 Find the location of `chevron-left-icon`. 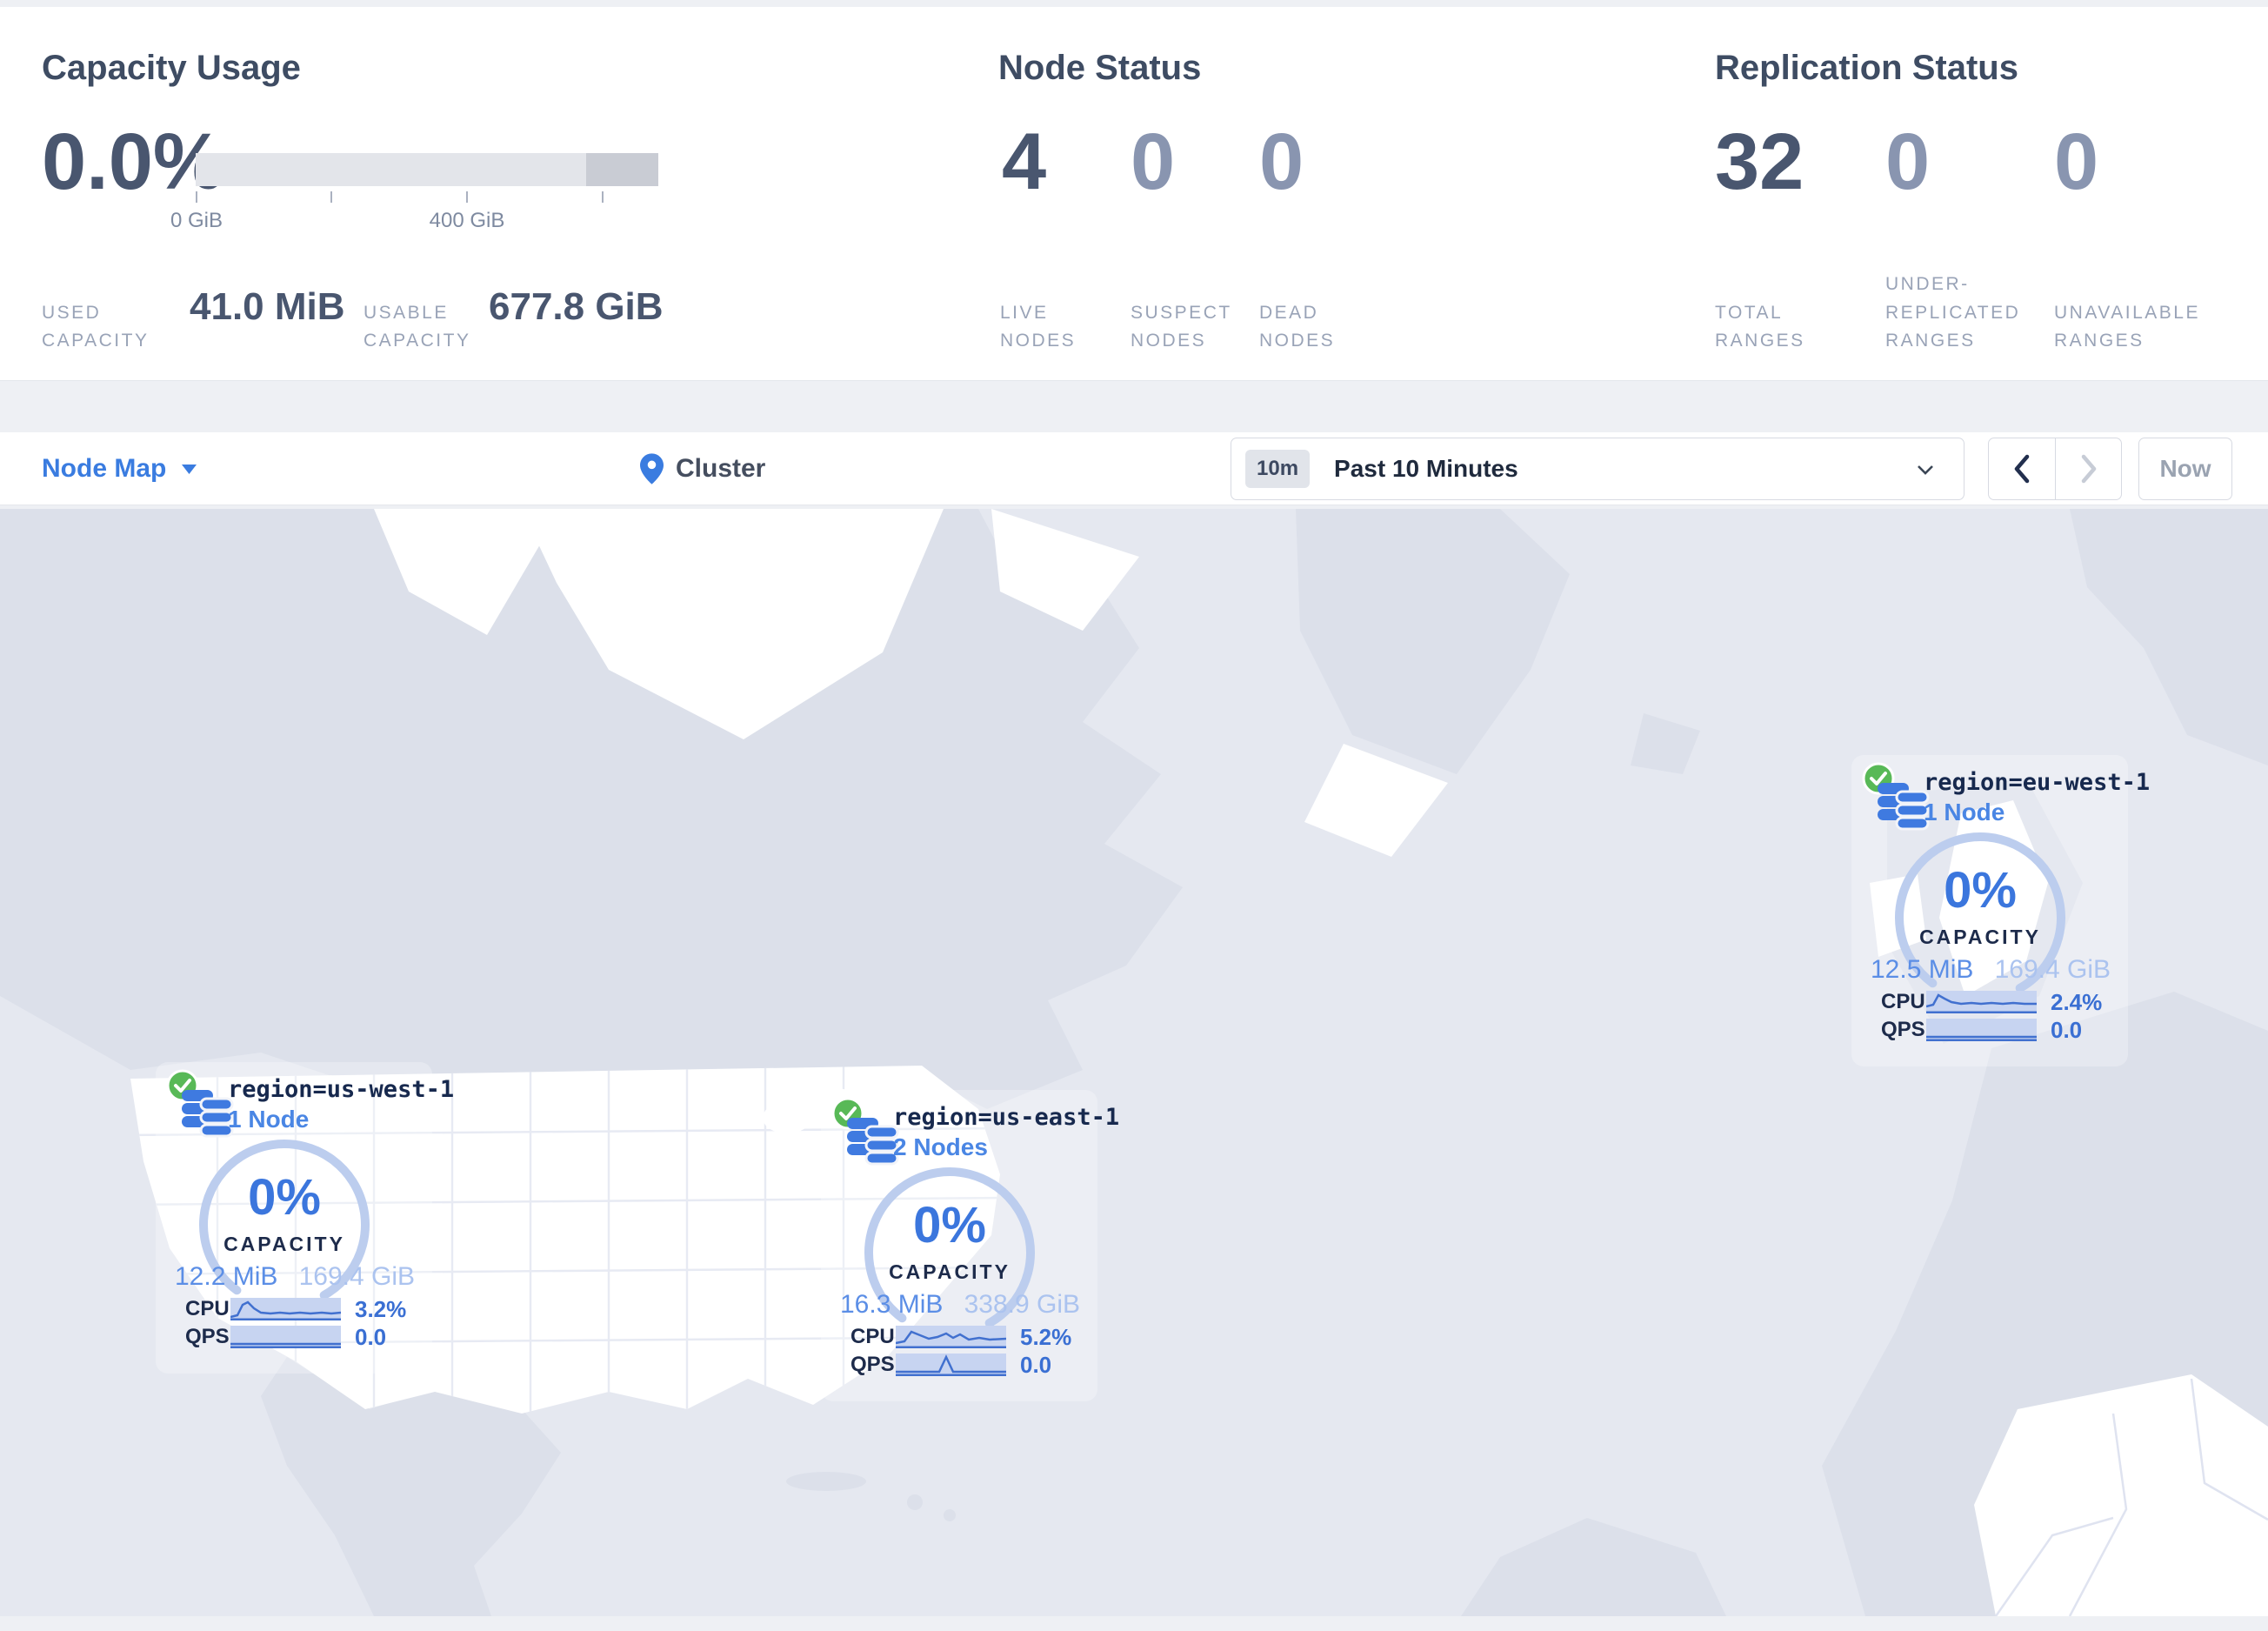

chevron-left-icon is located at coordinates (2022, 469).